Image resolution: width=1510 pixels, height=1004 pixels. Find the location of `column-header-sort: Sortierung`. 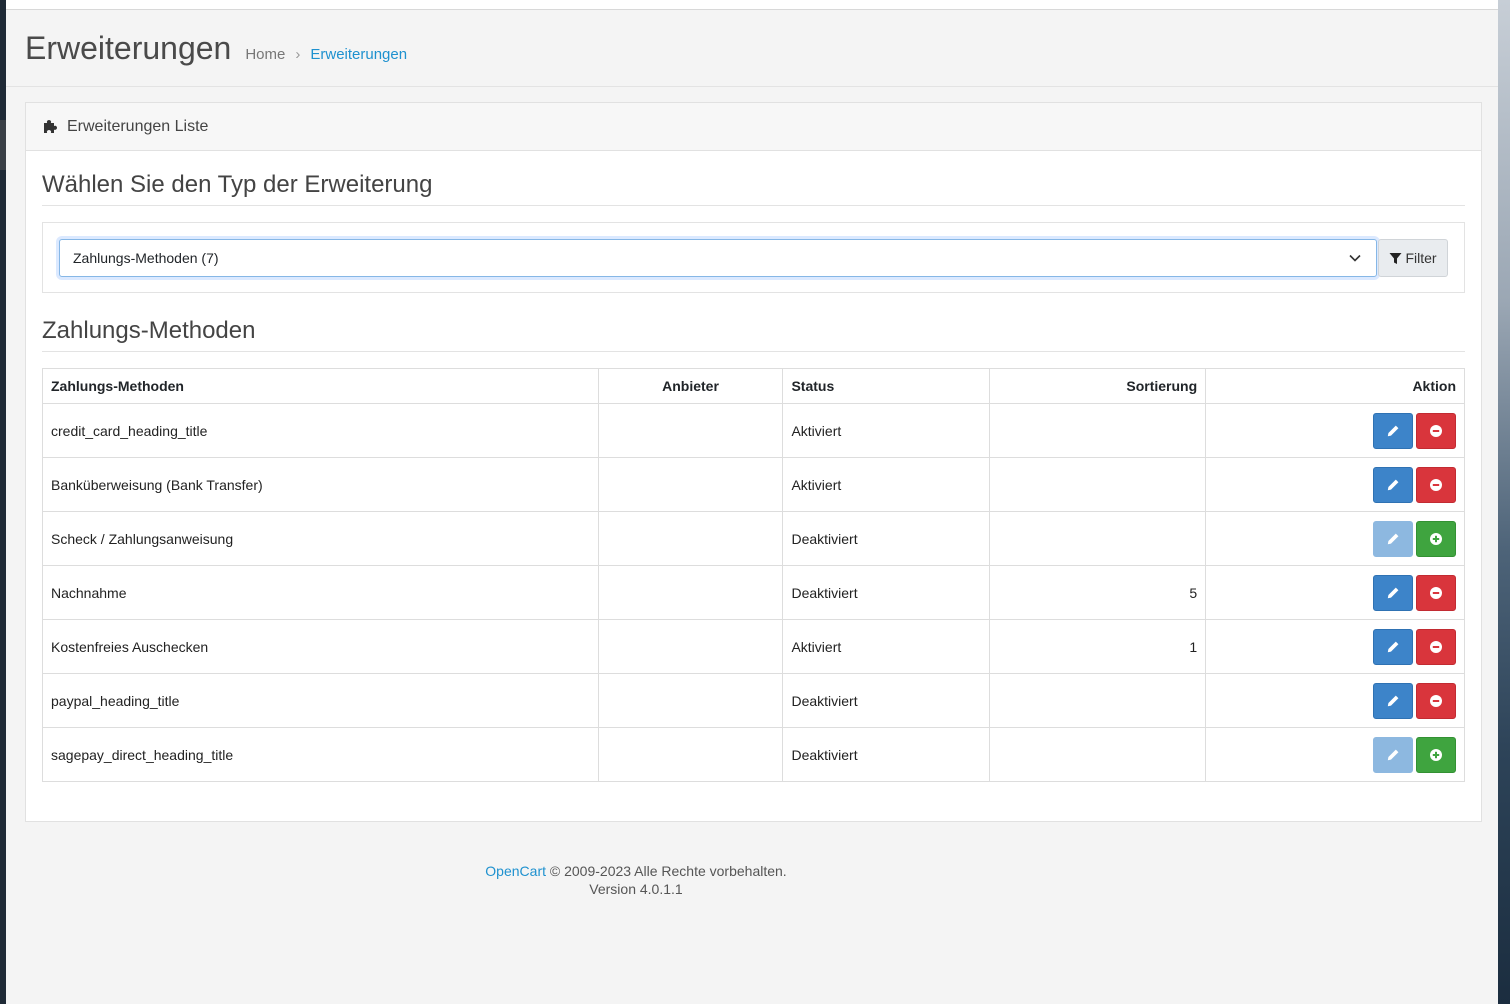

column-header-sort: Sortierung is located at coordinates (1098, 386).